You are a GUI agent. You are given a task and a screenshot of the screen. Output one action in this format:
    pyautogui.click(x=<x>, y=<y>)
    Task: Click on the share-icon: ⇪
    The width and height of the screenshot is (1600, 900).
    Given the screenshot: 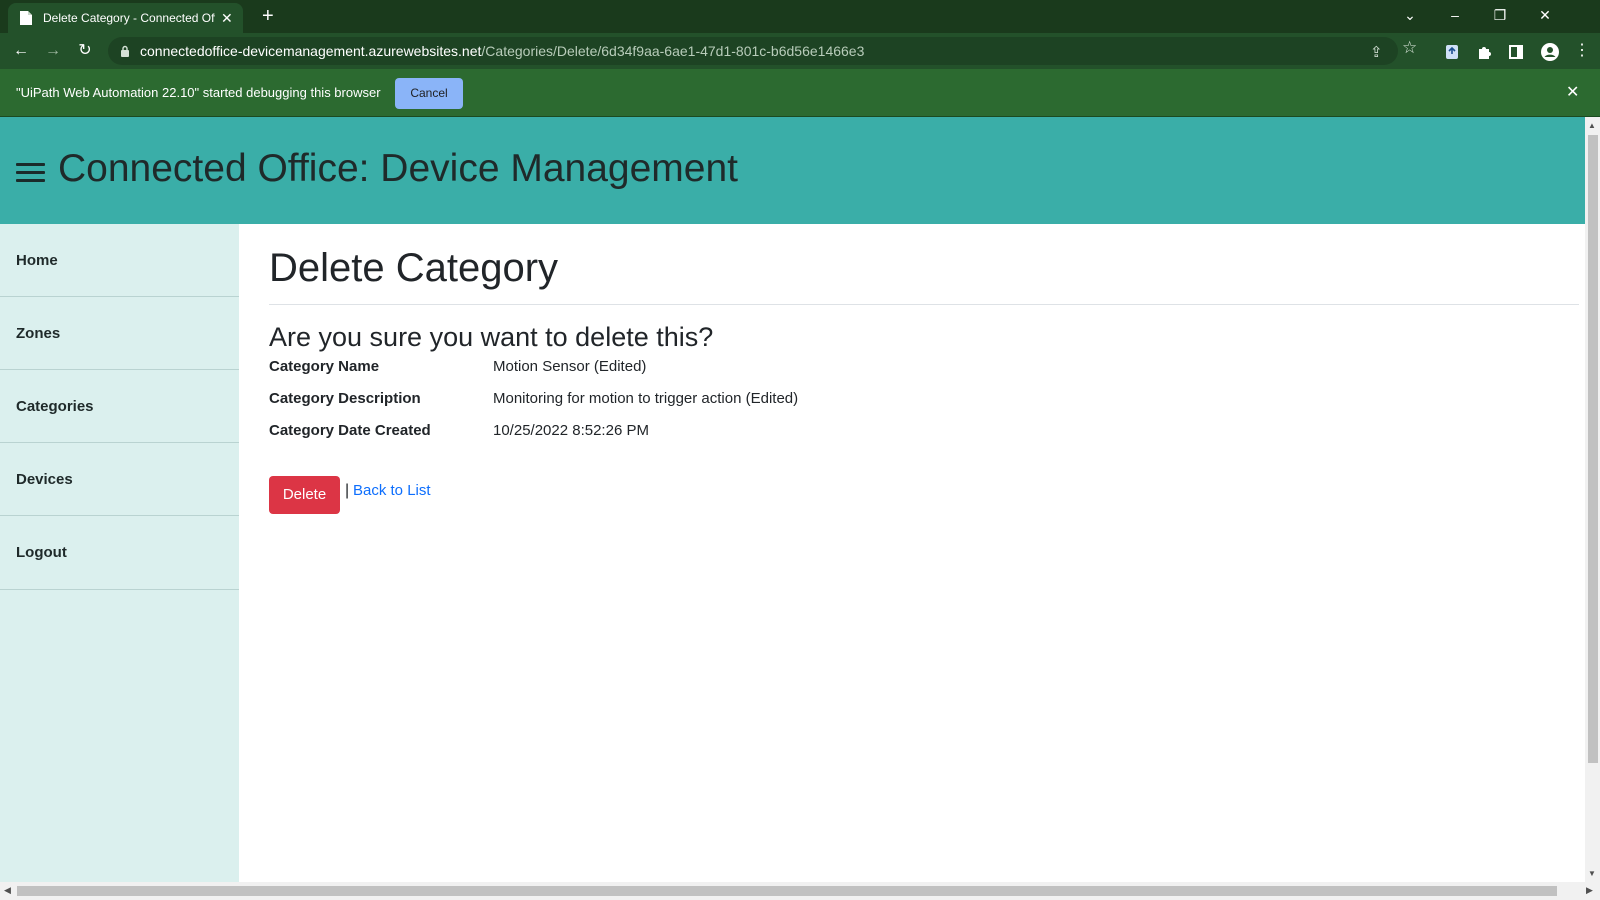 What is the action you would take?
    pyautogui.click(x=1376, y=52)
    